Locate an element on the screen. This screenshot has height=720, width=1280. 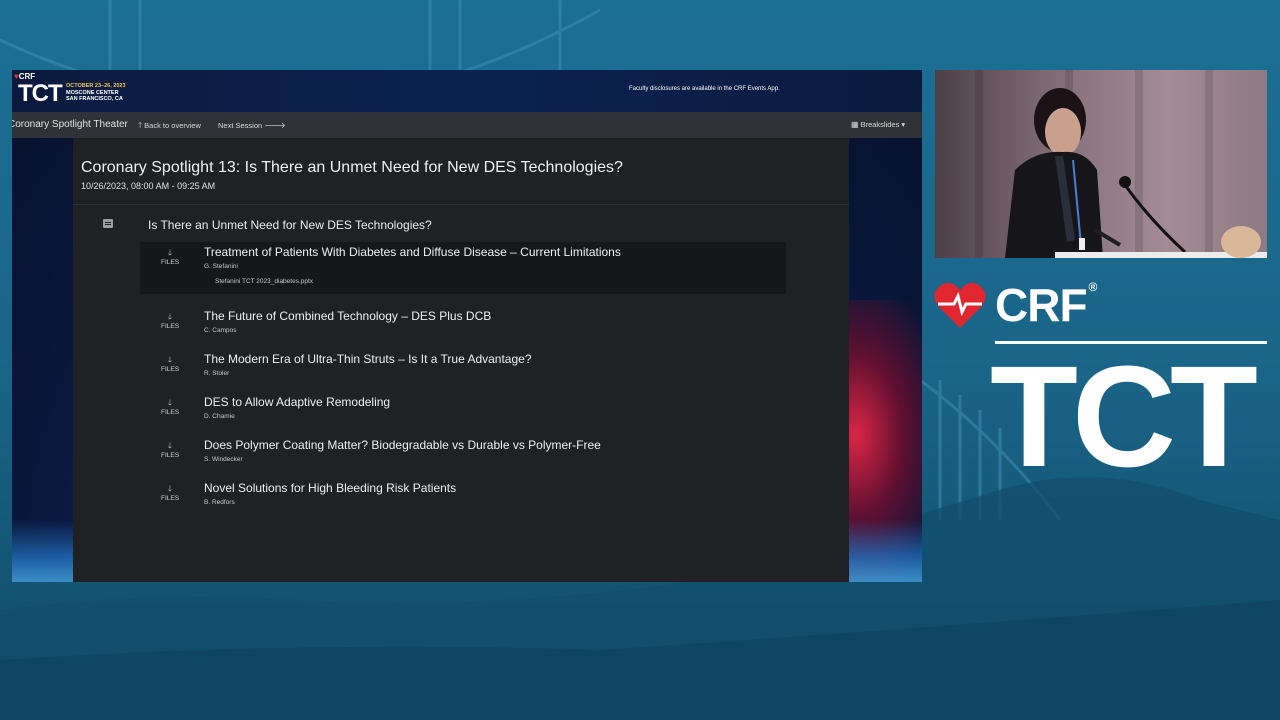
arrow-up-icon: 🡑 is located at coordinates (140, 125).